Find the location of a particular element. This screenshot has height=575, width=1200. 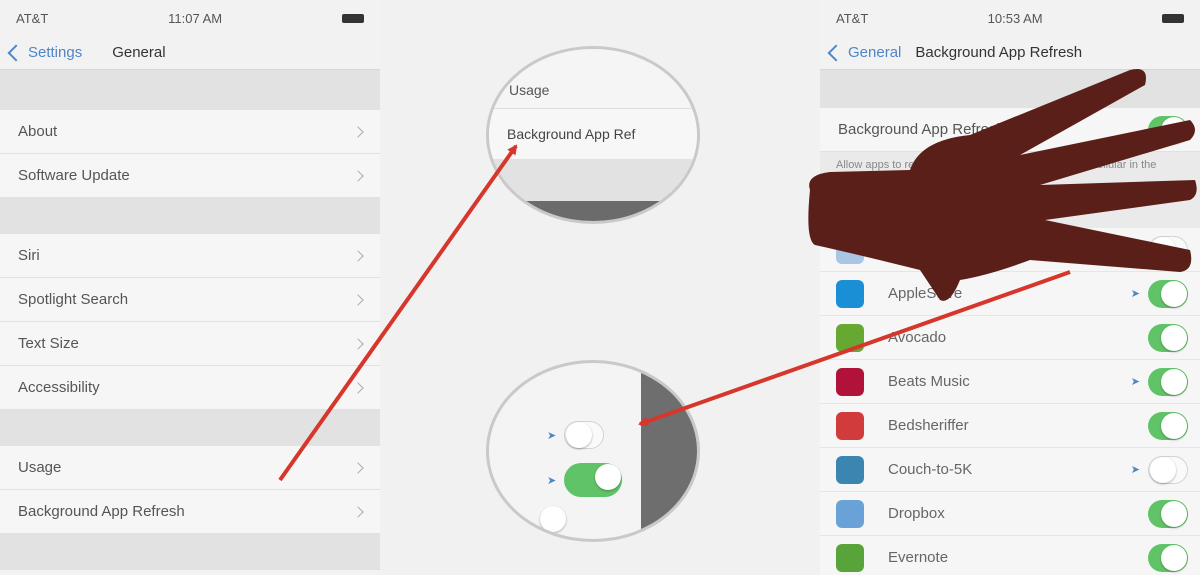

arrow-to-zoom-top is located at coordinates (398, 313).